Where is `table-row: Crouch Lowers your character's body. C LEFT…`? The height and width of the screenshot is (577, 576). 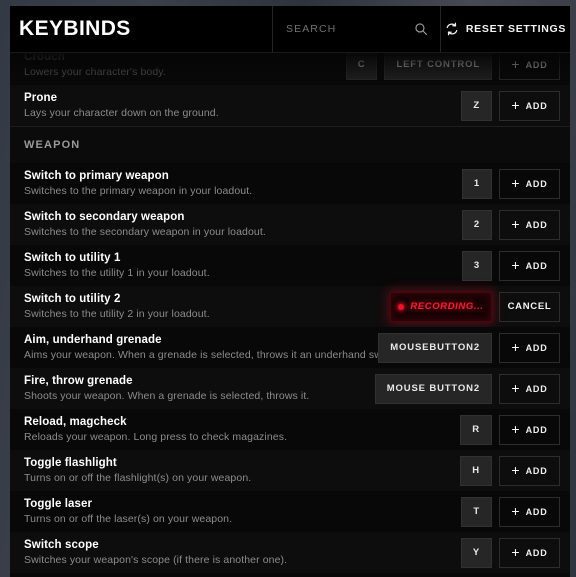 table-row: Crouch Lowers your character's body. C LEFT… is located at coordinates (290, 68).